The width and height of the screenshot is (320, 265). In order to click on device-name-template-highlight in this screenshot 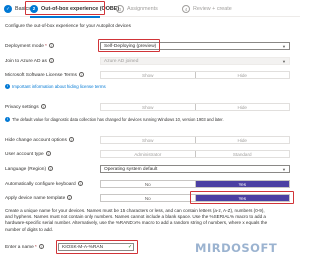, I will do `click(242, 197)`.